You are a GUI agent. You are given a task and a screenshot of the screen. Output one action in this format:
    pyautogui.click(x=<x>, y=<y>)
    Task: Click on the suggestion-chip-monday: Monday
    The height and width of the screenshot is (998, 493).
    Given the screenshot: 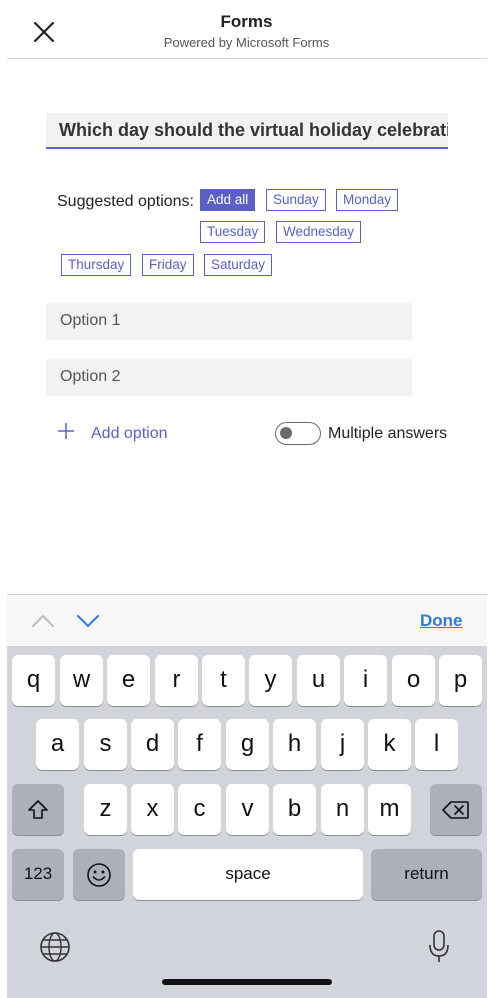 What is the action you would take?
    pyautogui.click(x=367, y=200)
    